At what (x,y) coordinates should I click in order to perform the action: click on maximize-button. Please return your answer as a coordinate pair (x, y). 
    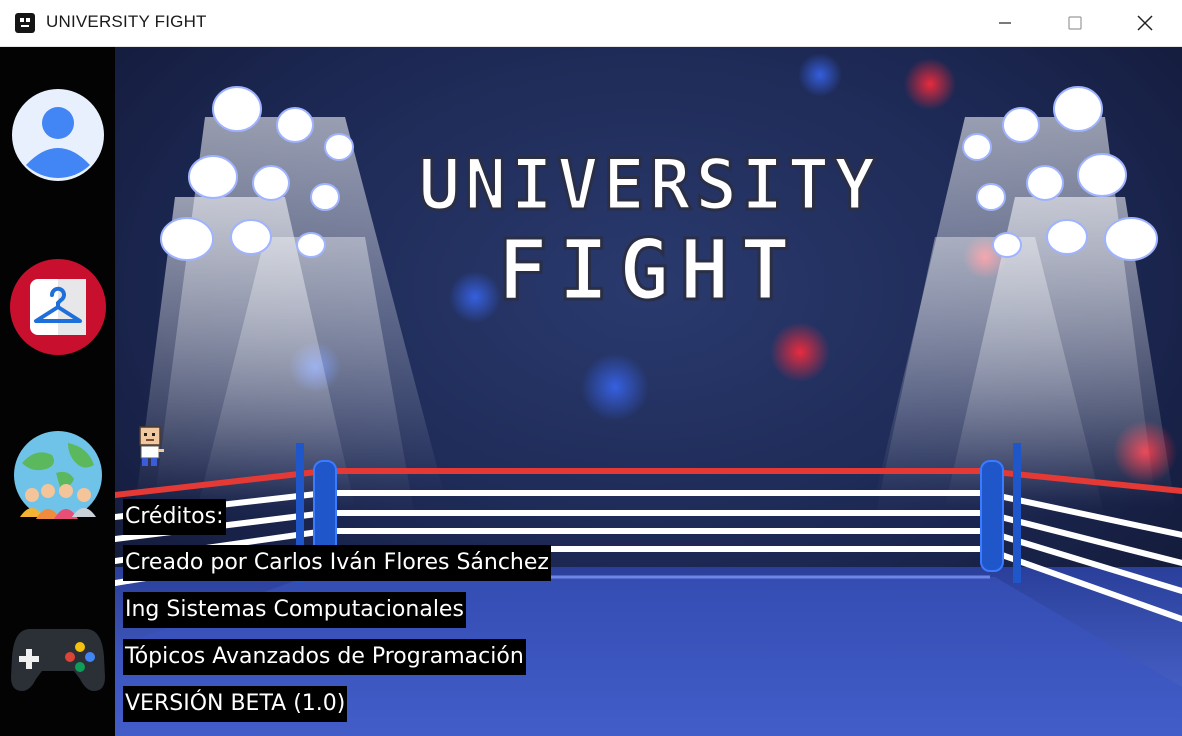
    Looking at the image, I should click on (1075, 23).